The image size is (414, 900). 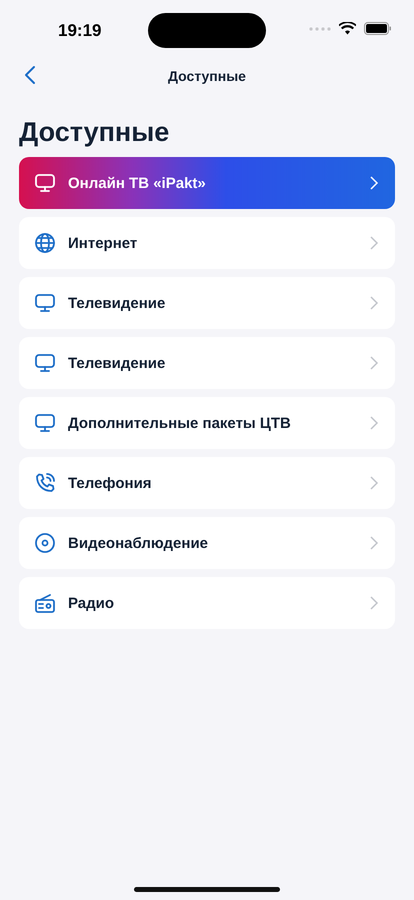 I want to click on wifi-icon, so click(x=347, y=28).